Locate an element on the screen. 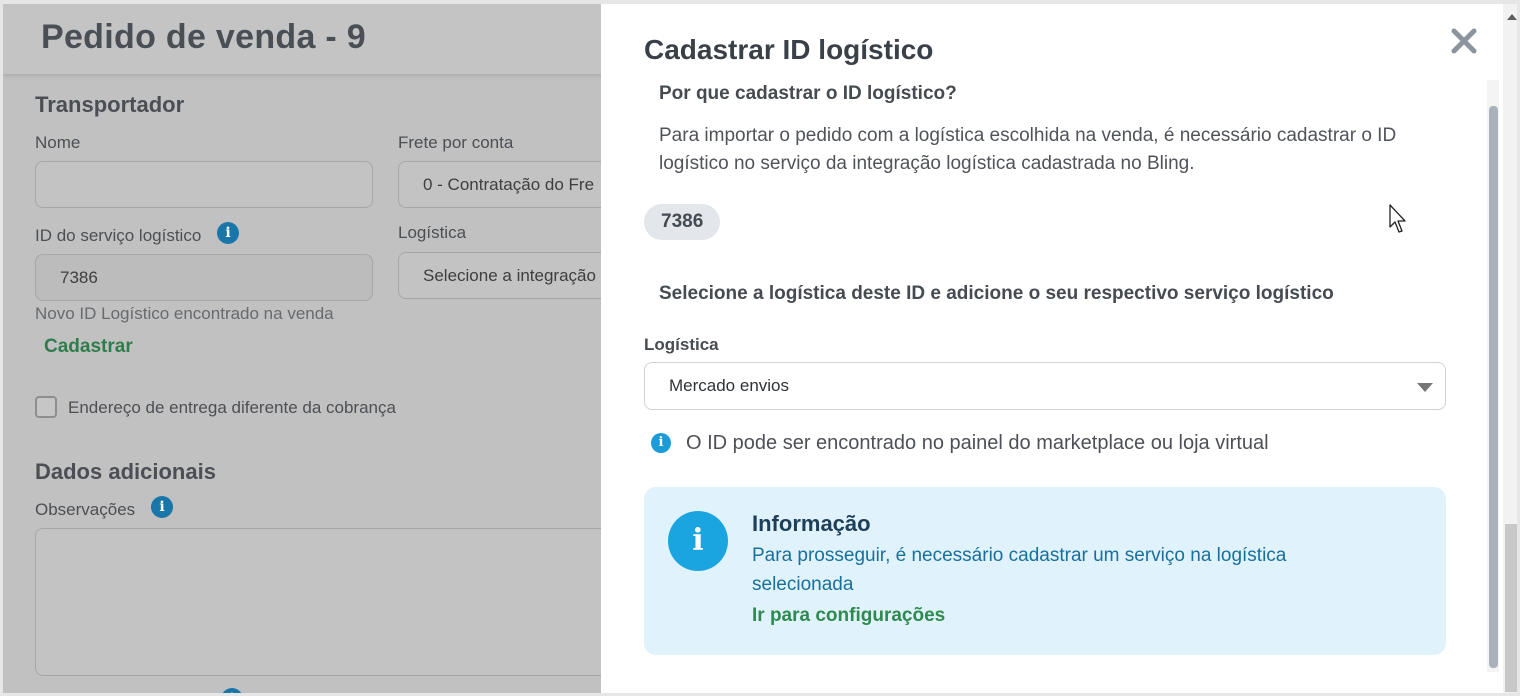 The height and width of the screenshot is (696, 1520). question-title: Por que cadastrar o ID logístico? is located at coordinates (808, 93).